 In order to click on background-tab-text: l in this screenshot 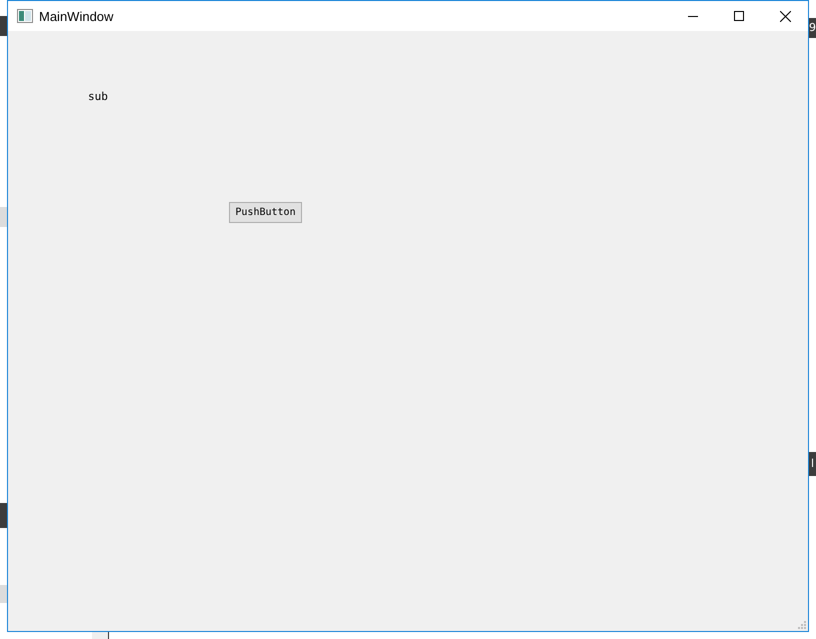, I will do `click(812, 464)`.